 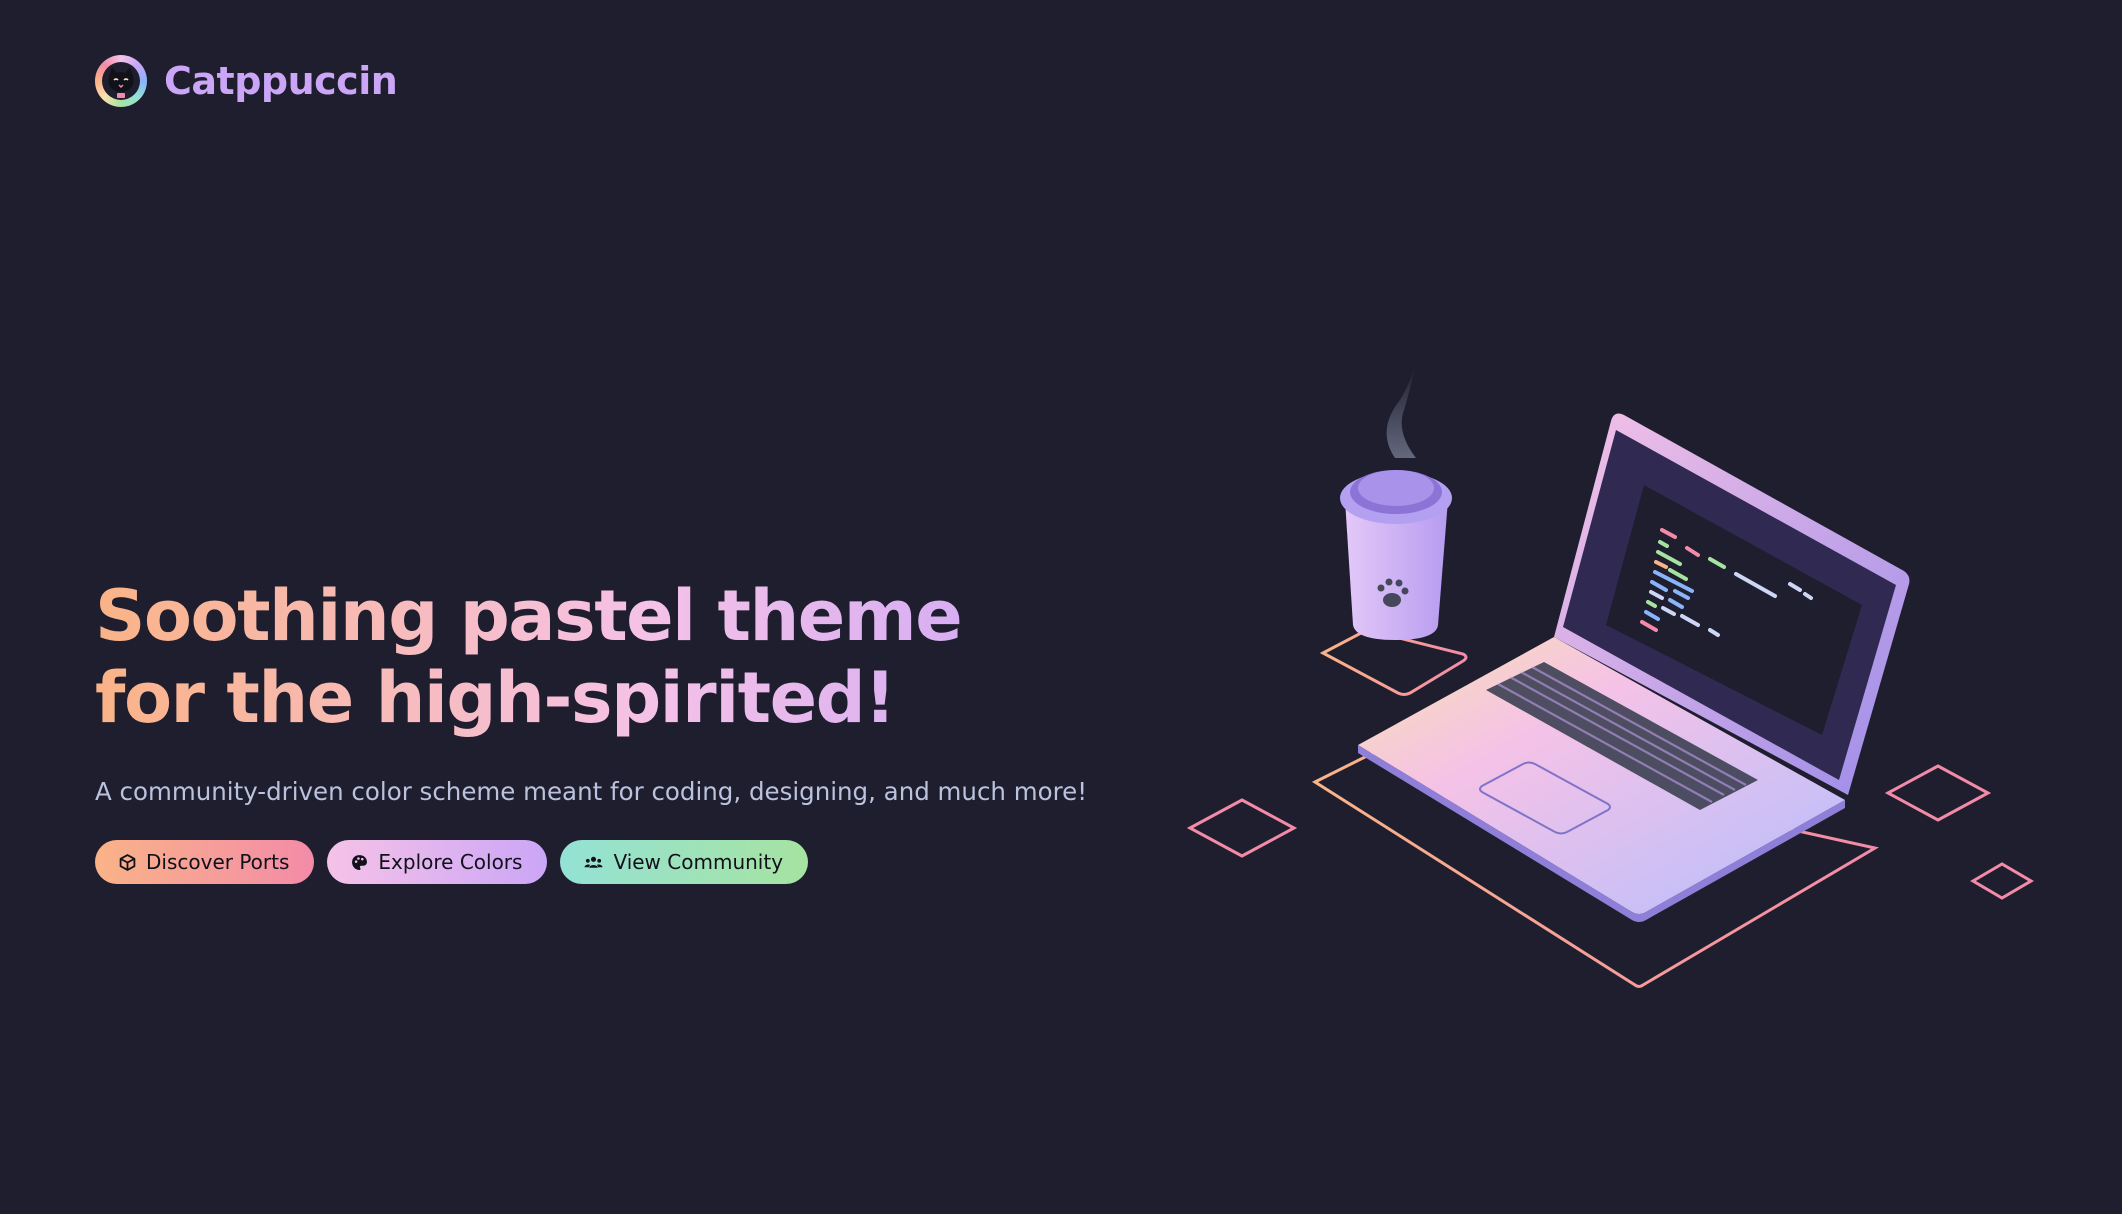 I want to click on explore-colors-button: Explore Colors, so click(x=437, y=862).